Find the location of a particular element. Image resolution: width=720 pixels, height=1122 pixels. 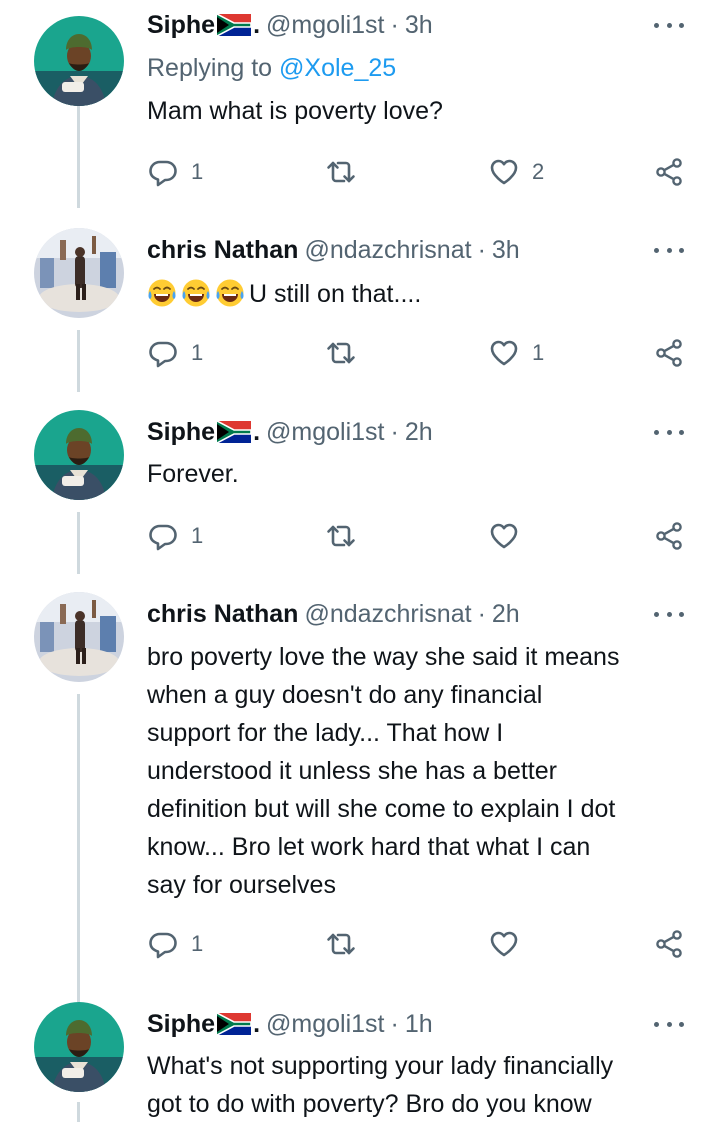

tweet-header: chris Nathan @ndazchrisnat · 3h is located at coordinates (333, 250).